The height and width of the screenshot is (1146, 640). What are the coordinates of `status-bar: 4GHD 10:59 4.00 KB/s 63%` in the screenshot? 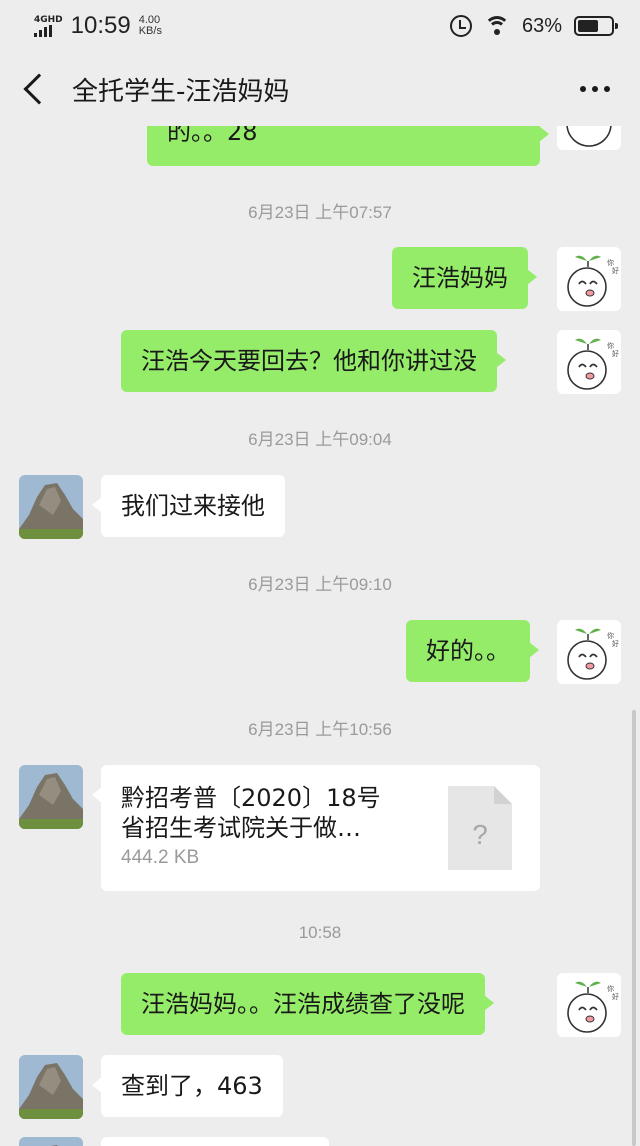 It's located at (320, 26).